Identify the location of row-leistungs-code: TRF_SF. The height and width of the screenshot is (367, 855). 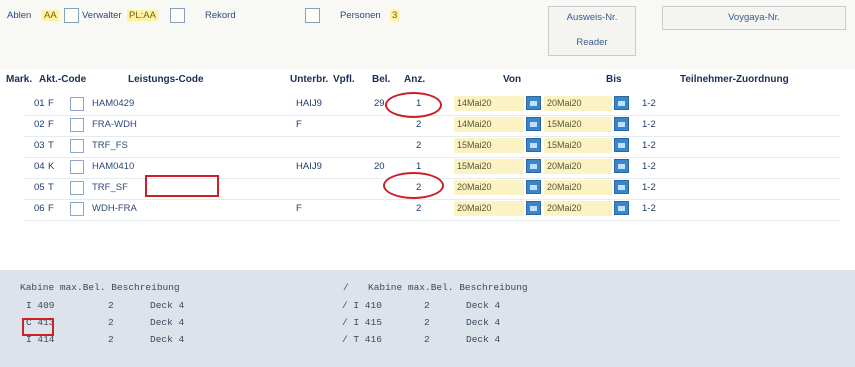
(110, 187).